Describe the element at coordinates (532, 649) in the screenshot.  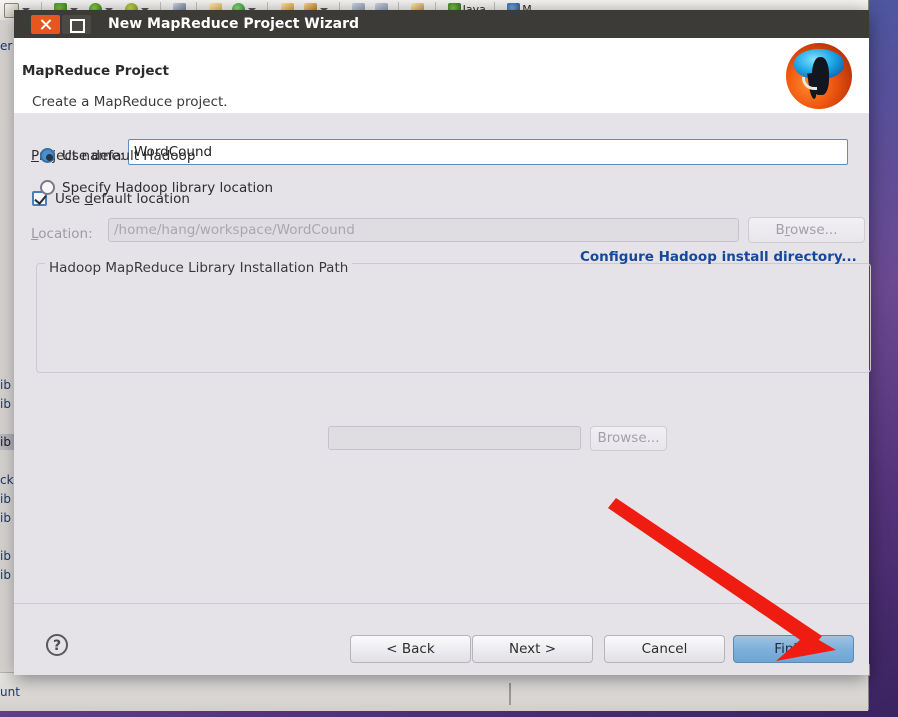
I see `next-button: Next >` at that location.